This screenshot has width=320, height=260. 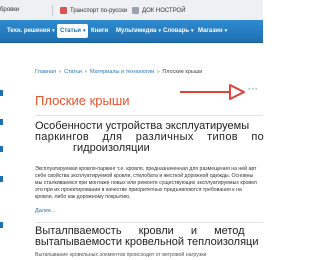 I want to click on breadcrumb-articles: Статьи, so click(x=73, y=72).